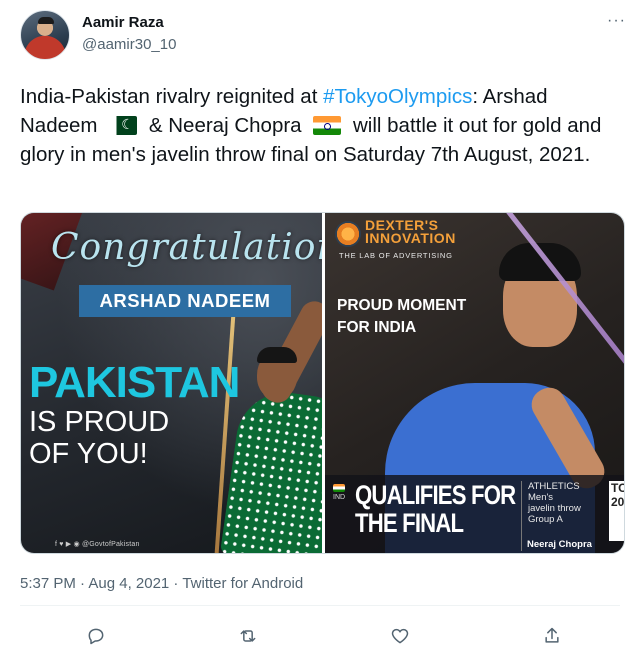 The height and width of the screenshot is (660, 640). I want to click on display-name: Aamir Raza, so click(123, 22).